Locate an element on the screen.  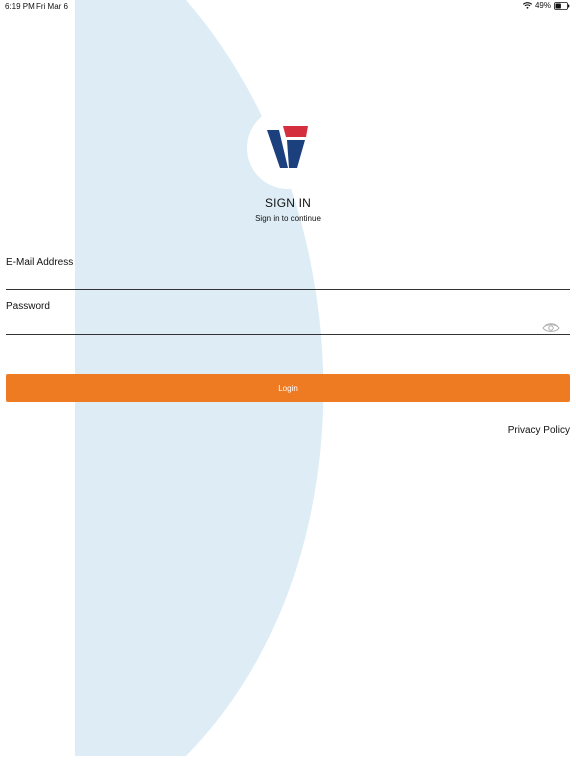
email-field is located at coordinates (288, 281).